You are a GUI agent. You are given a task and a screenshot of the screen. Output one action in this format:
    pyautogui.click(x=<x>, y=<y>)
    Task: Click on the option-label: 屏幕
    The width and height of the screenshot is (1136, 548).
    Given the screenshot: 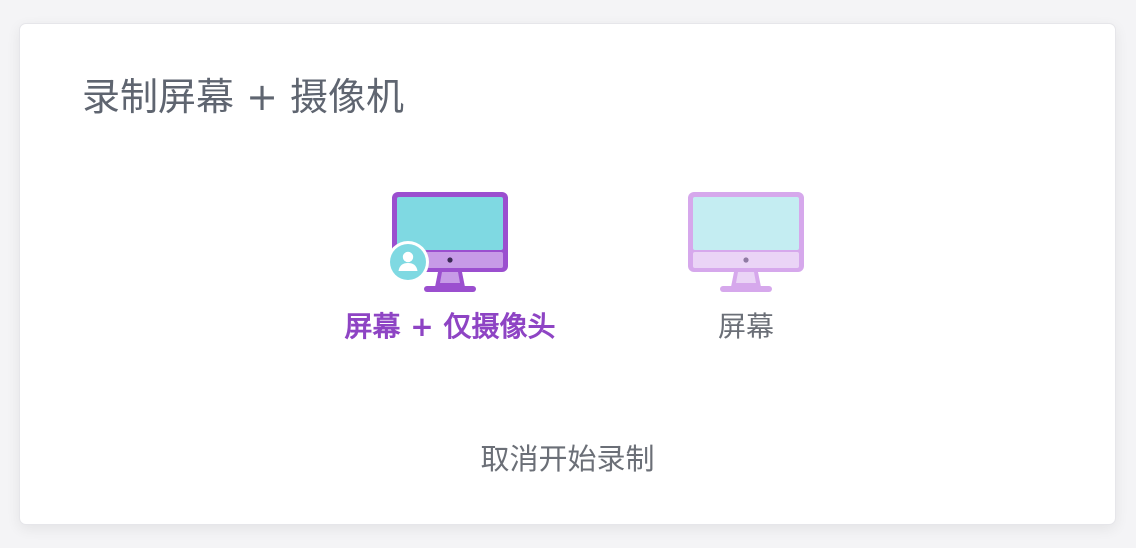 What is the action you would take?
    pyautogui.click(x=745, y=326)
    